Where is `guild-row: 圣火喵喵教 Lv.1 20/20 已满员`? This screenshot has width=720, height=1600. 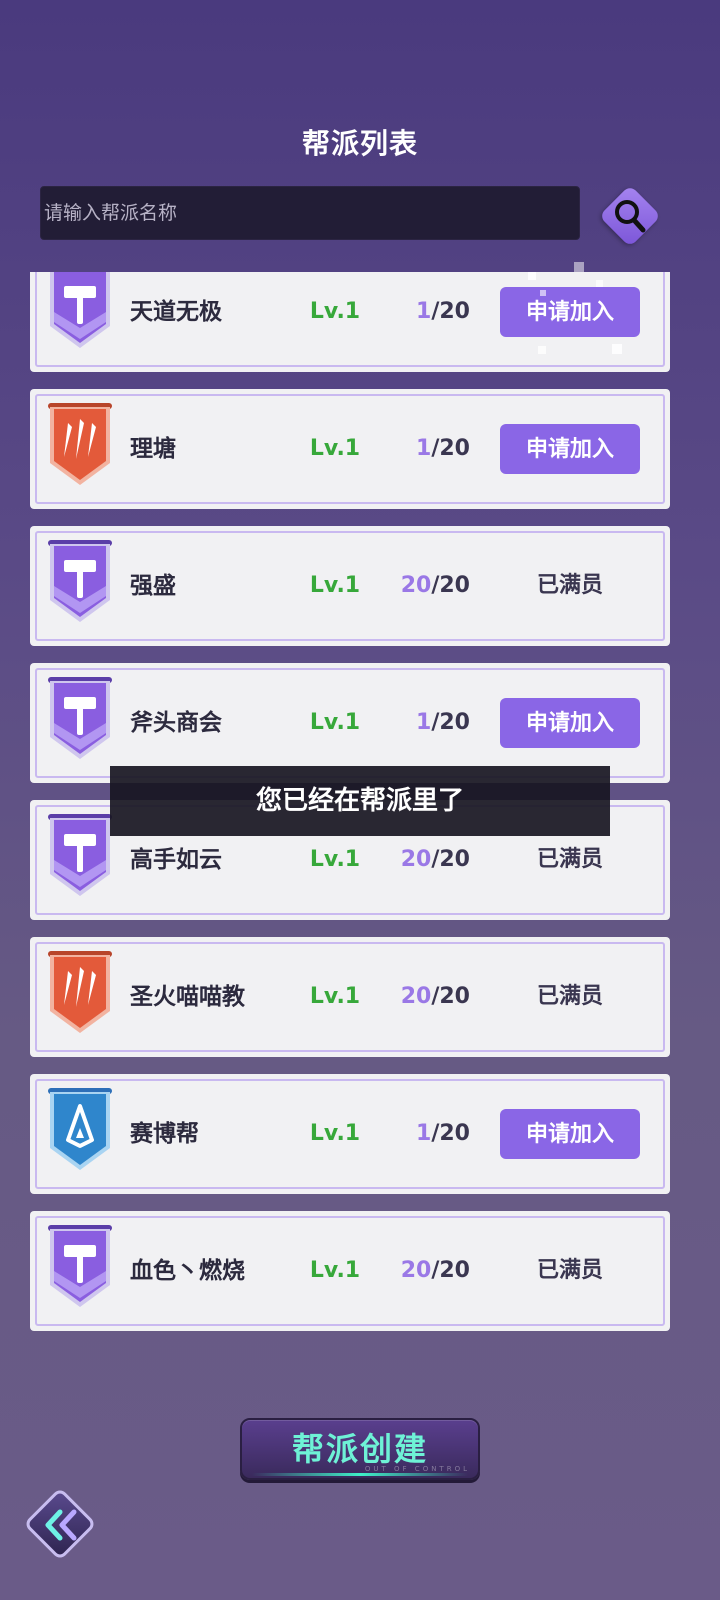 guild-row: 圣火喵喵教 Lv.1 20/20 已满员 is located at coordinates (350, 997).